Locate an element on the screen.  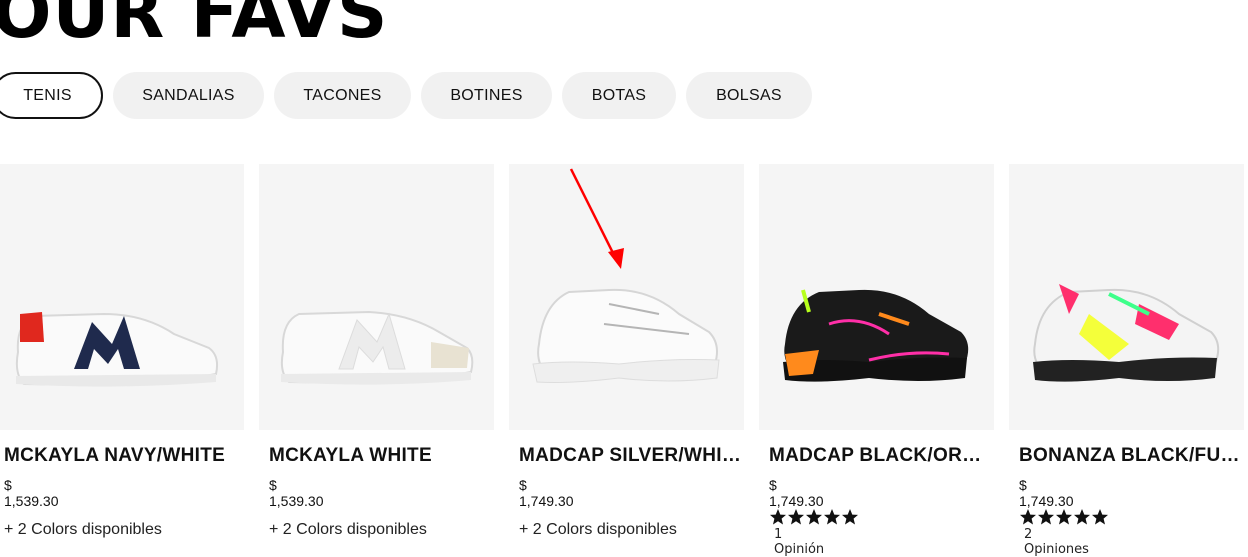
product-name: MADCAP BLACK/ORANGE is located at coordinates (881, 456).